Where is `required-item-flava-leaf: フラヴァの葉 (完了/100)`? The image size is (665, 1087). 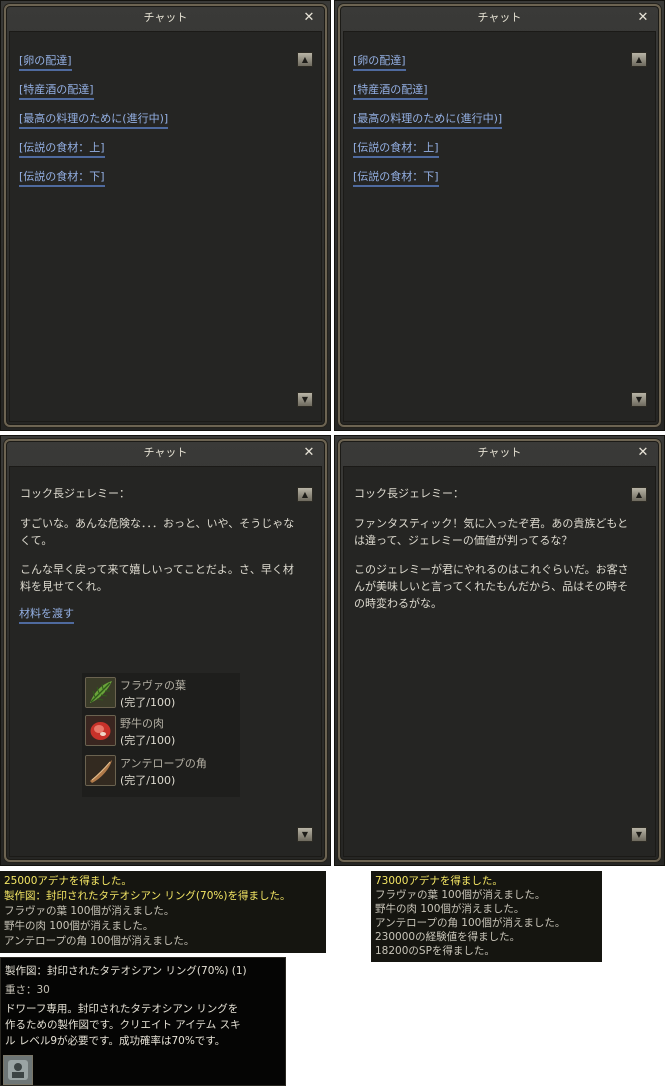
required-item-flava-leaf: フラヴァの葉 (完了/100) is located at coordinates (161, 693).